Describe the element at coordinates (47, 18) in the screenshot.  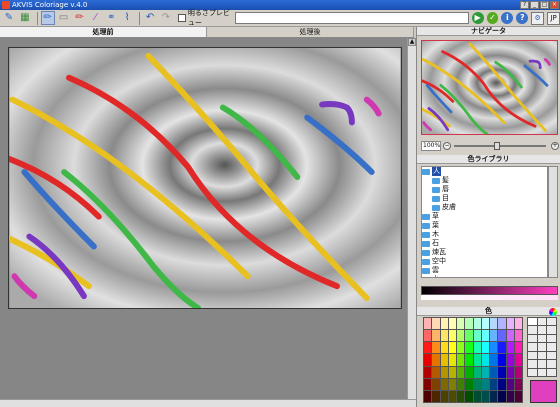
I see `pencil-tool-icon: ✏` at that location.